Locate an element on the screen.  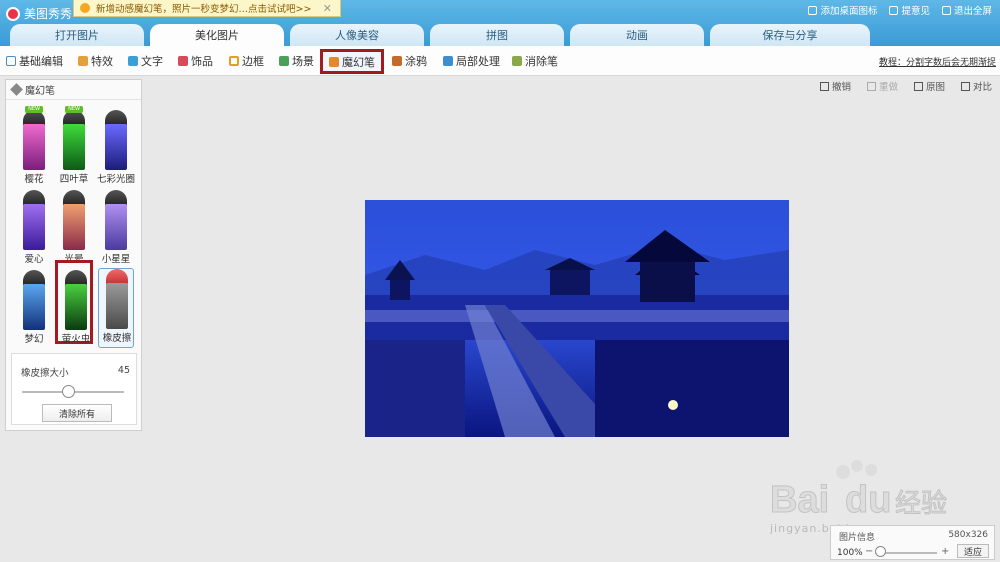
pen-firefly: 萤火虫 is located at coordinates (74, 302).